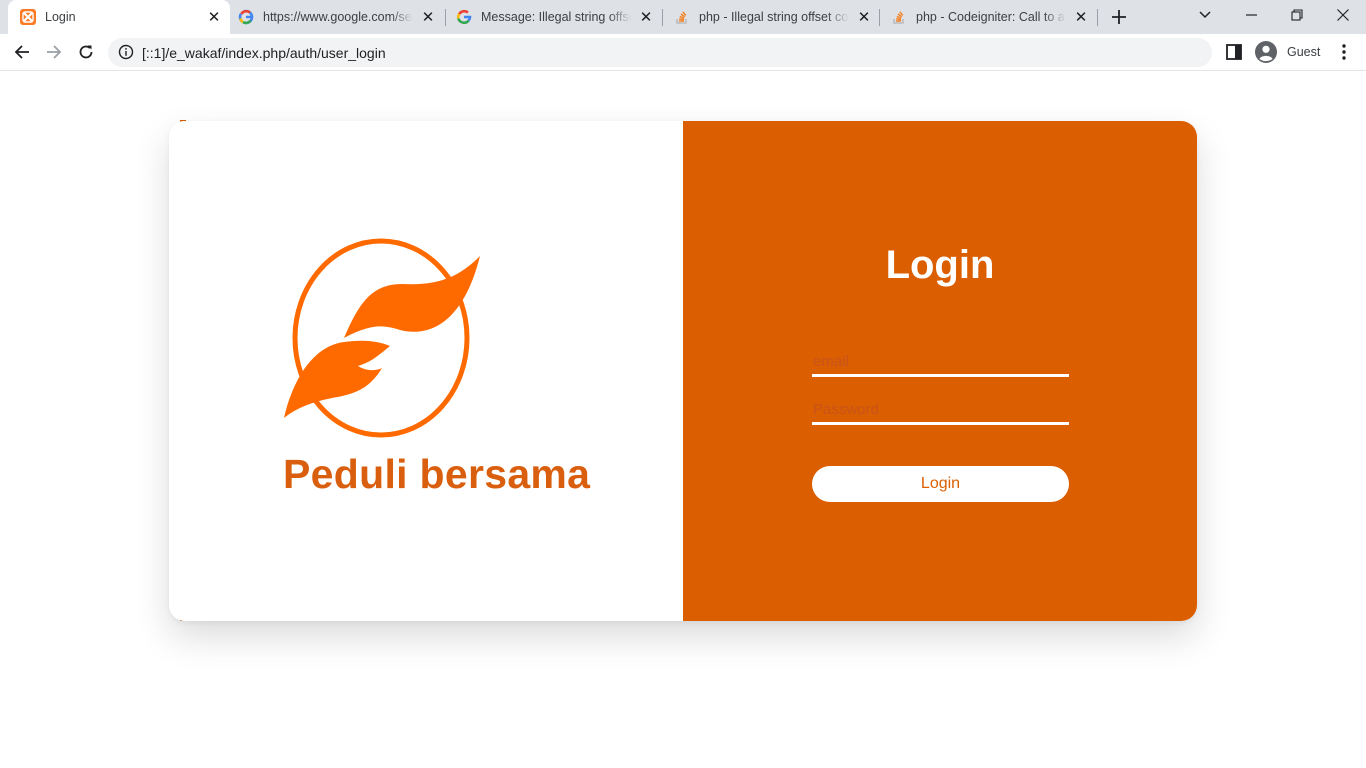  What do you see at coordinates (437, 474) in the screenshot?
I see `brand-name: Peduli bersama` at bounding box center [437, 474].